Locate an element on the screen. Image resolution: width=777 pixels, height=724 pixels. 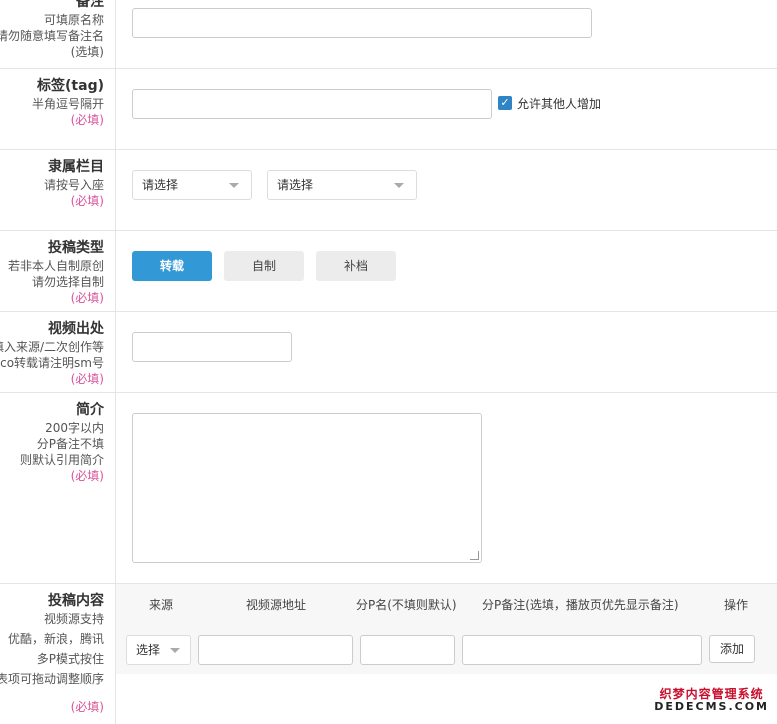
content-title: 投稿内容 is located at coordinates (76, 601).